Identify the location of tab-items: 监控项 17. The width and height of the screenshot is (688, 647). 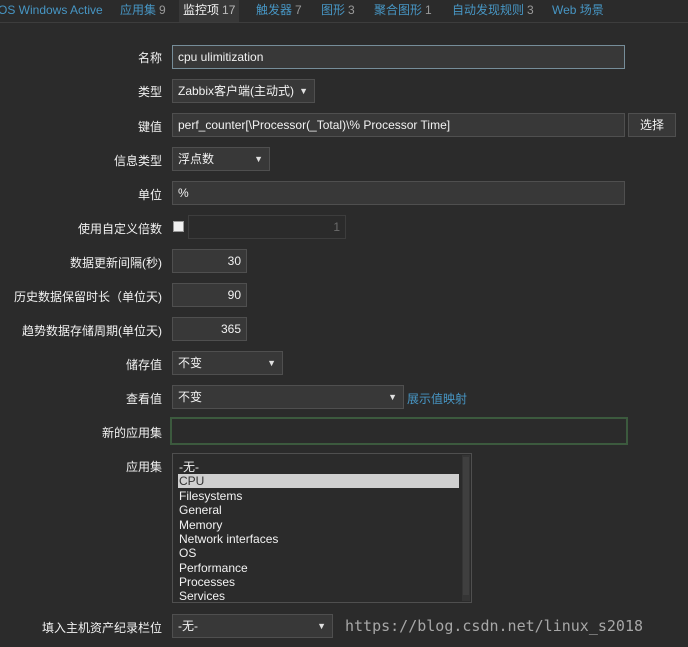
(209, 11).